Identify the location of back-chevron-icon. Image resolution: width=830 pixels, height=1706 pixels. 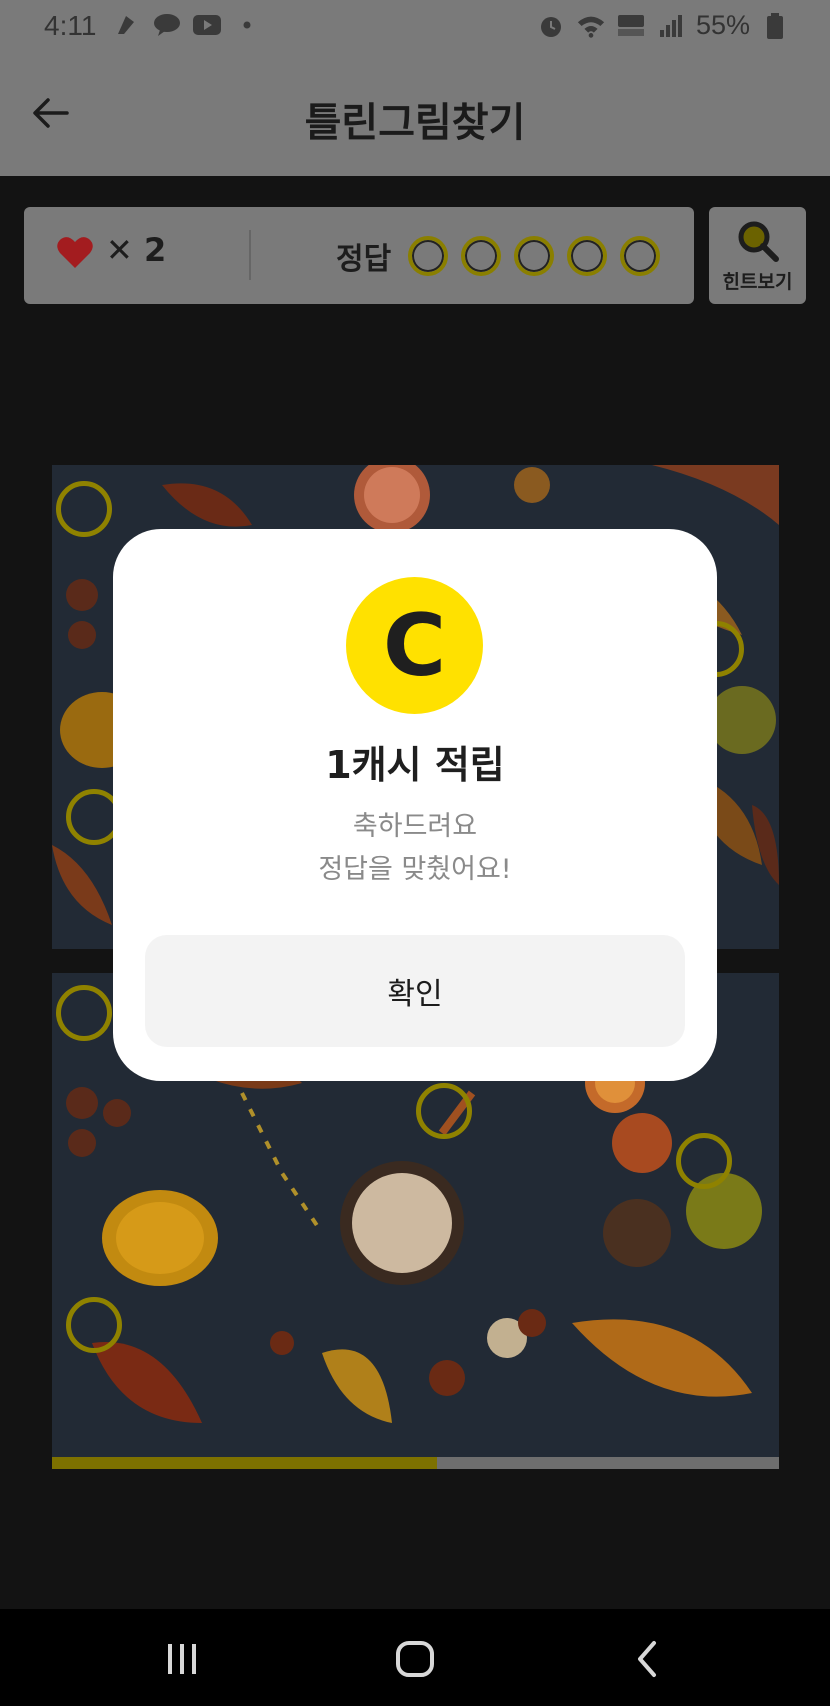
(647, 1659).